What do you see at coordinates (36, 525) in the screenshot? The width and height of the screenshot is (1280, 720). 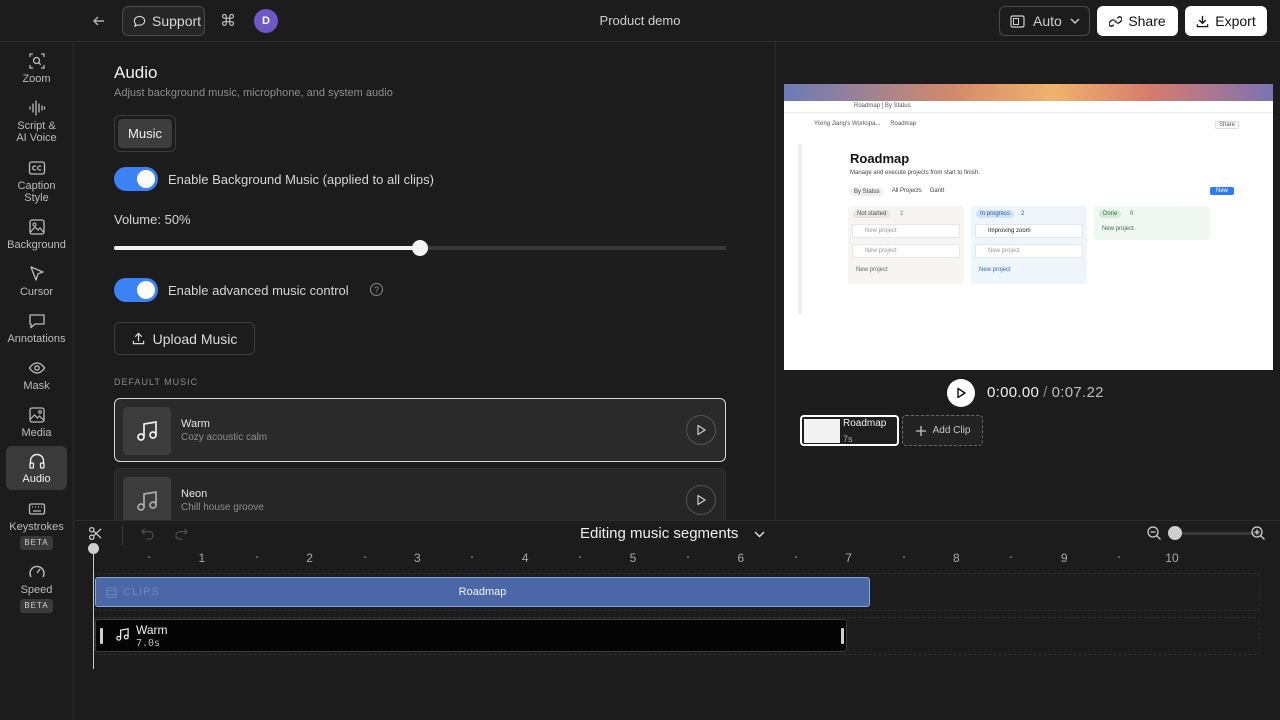 I see `sidebar-item-keystrokes: Keystrokes BETA` at bounding box center [36, 525].